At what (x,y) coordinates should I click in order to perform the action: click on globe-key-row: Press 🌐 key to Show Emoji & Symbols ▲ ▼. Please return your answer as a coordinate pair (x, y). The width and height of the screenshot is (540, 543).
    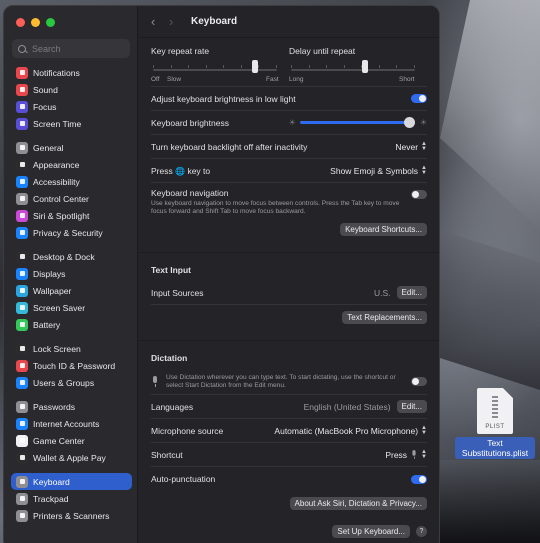
    Looking at the image, I should click on (289, 171).